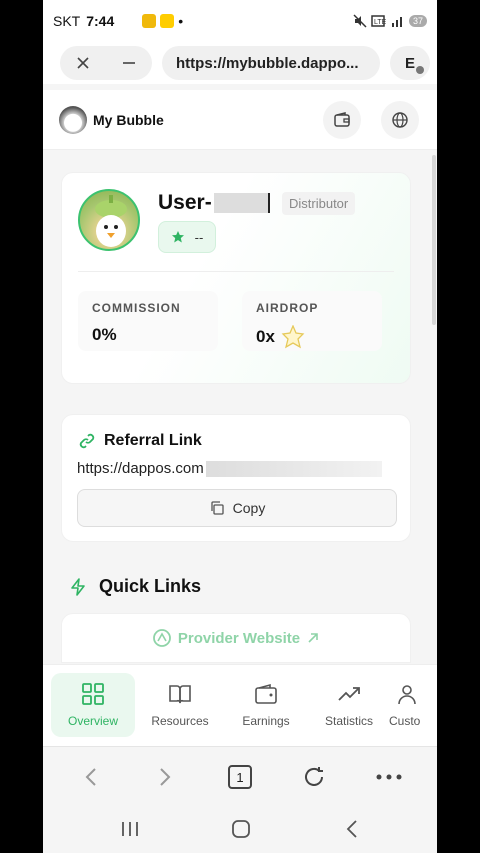 The image size is (480, 853). What do you see at coordinates (396, 22) in the screenshot?
I see `signal-icon` at bounding box center [396, 22].